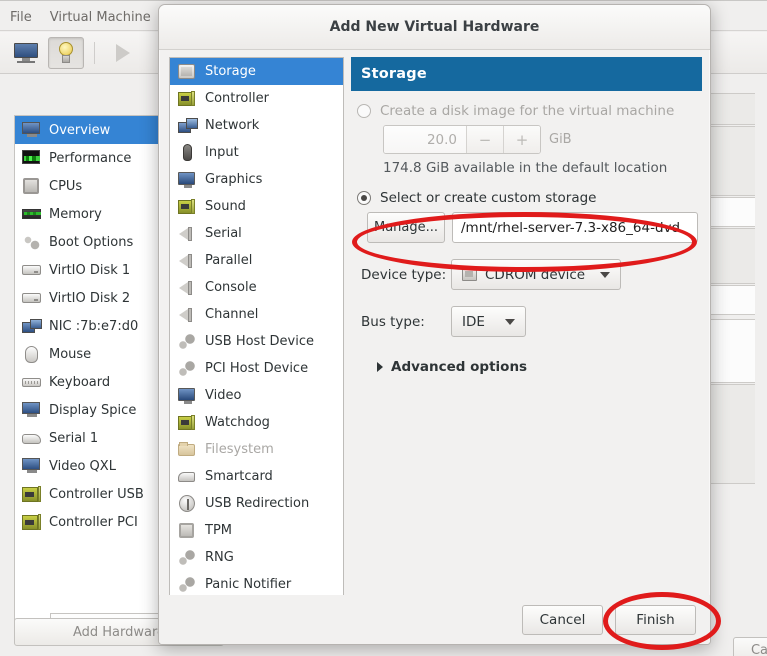 The width and height of the screenshot is (767, 656). I want to click on sidebar-item-label: Video QXL, so click(82, 466).